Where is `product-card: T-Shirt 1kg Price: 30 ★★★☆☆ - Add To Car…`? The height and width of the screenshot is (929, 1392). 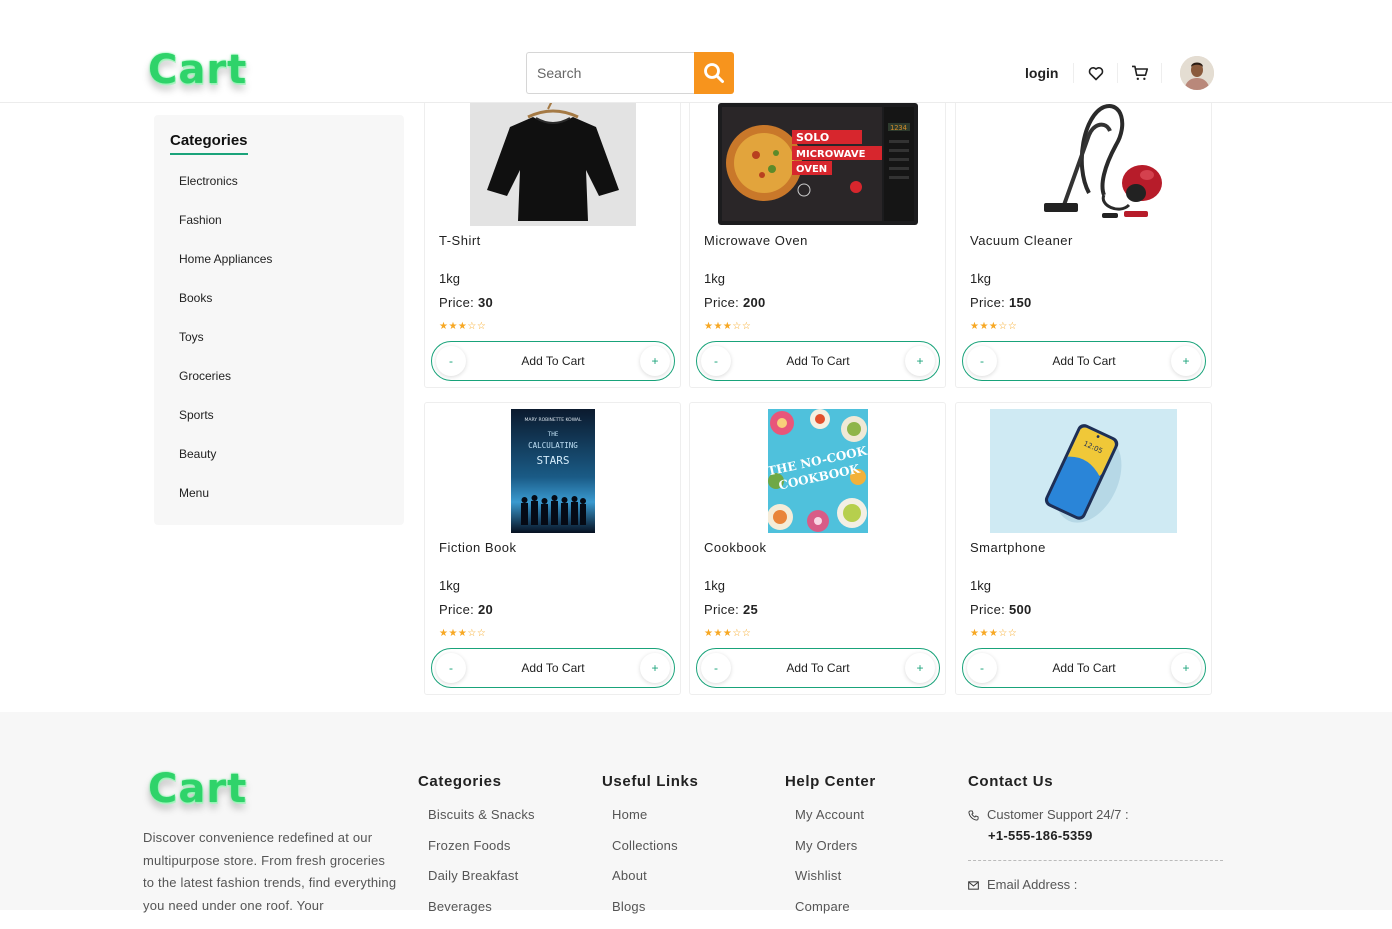
product-card: T-Shirt 1kg Price: 30 ★★★☆☆ - Add To Car… is located at coordinates (552, 241).